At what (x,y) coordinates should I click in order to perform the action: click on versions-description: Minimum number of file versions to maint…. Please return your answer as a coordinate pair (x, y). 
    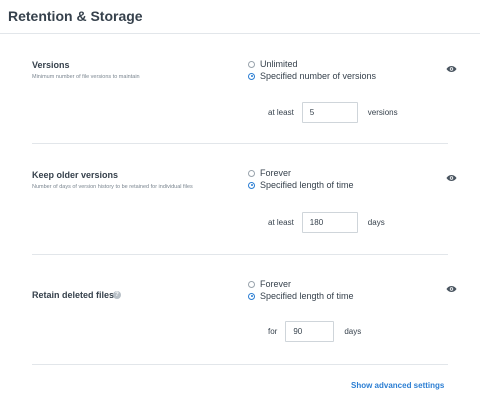
    Looking at the image, I should click on (86, 77).